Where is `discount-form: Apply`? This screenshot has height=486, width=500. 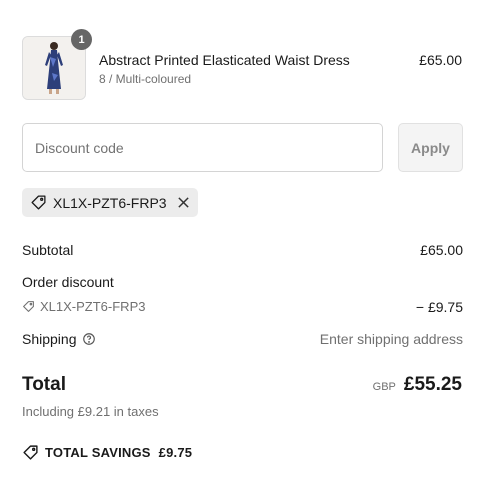 discount-form: Apply is located at coordinates (242, 148).